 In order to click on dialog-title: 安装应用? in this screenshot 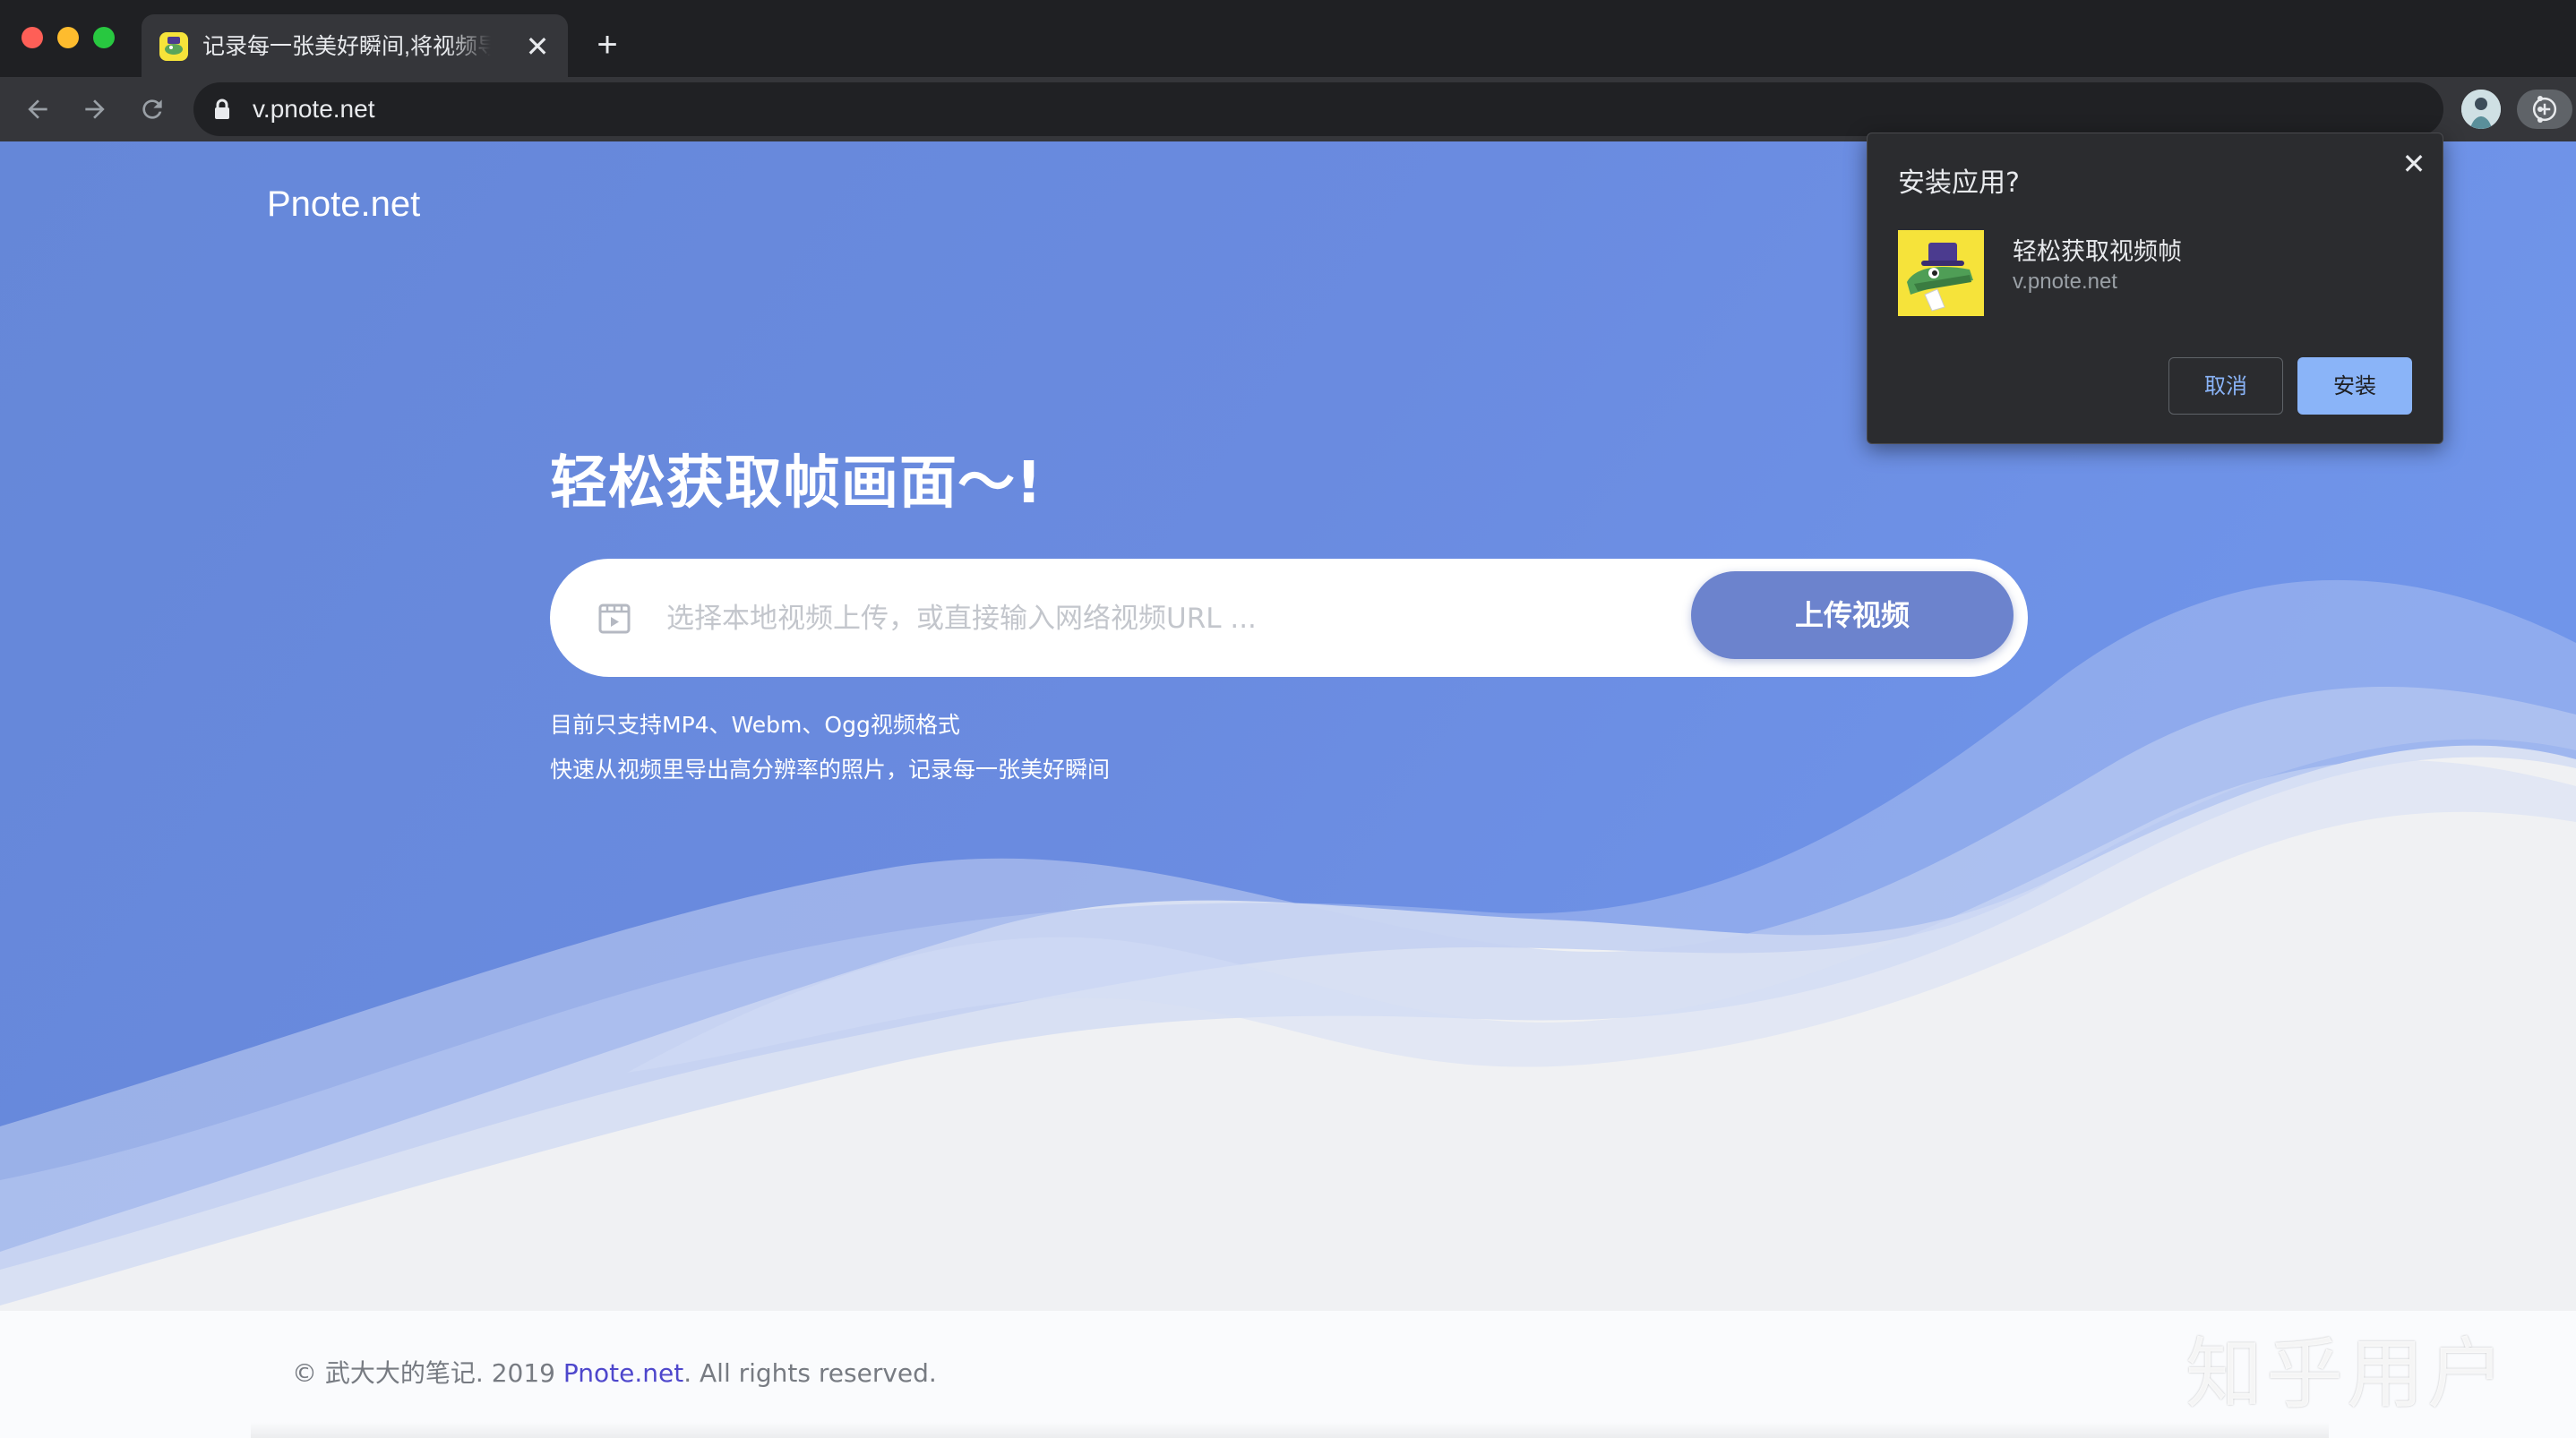, I will do `click(1959, 183)`.